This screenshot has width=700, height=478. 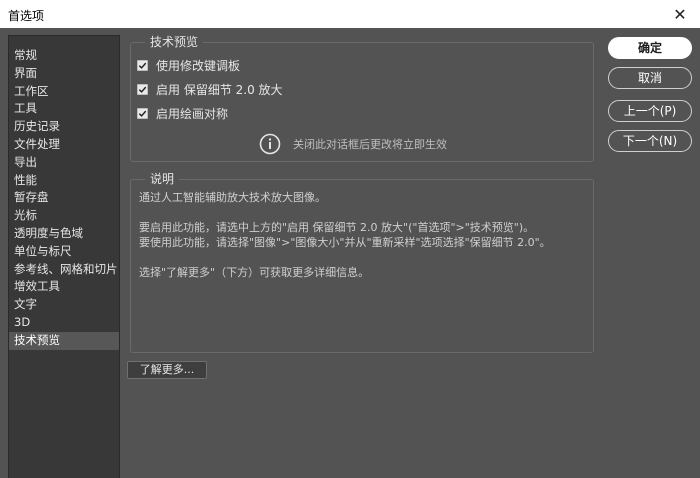 What do you see at coordinates (64, 287) in the screenshot?
I see `sidebar-item-plugins: 增效工具` at bounding box center [64, 287].